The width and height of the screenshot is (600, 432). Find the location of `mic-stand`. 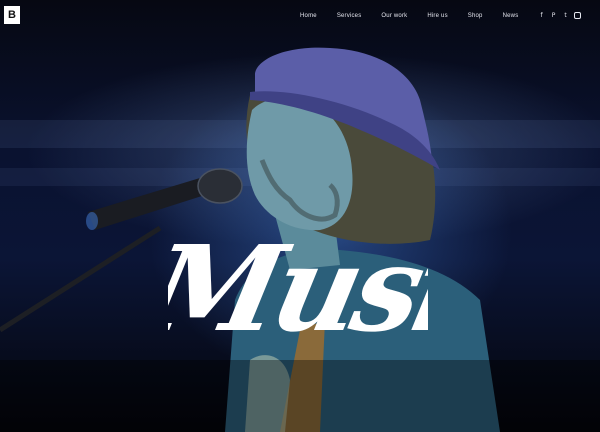

mic-stand is located at coordinates (81, 279).